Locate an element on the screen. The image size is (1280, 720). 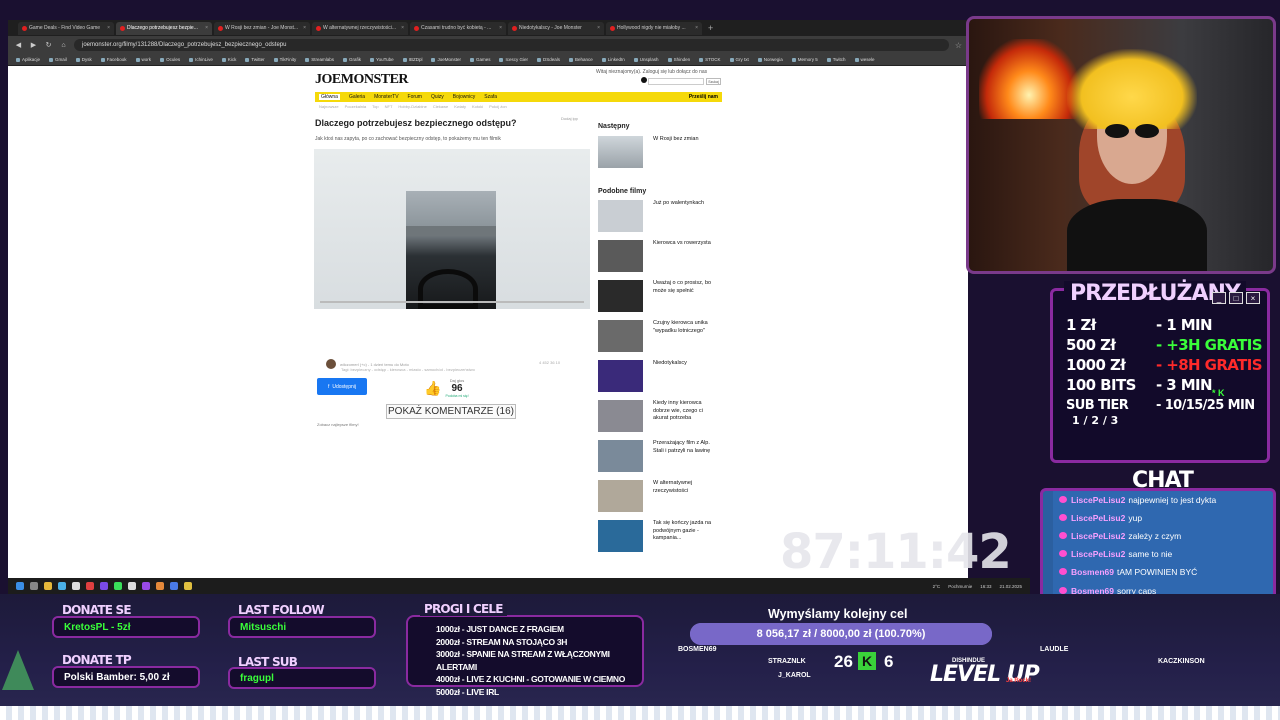
sidebar-similar-item: Kierowca vs rowerzysta is located at coordinates (655, 256).